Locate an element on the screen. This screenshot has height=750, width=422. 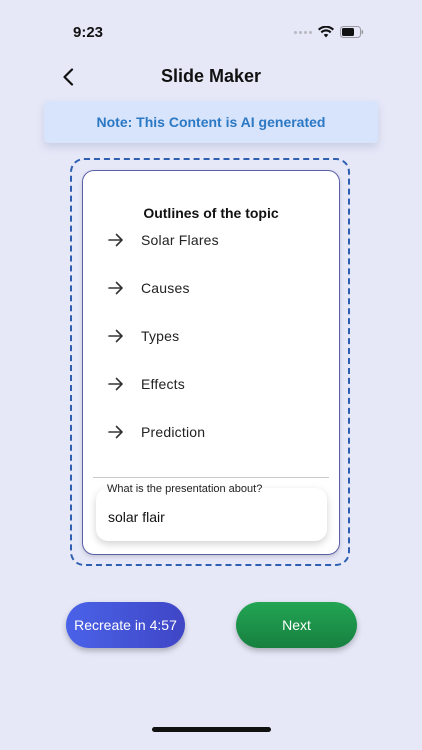
outline-item: Solar Flares is located at coordinates (217, 255).